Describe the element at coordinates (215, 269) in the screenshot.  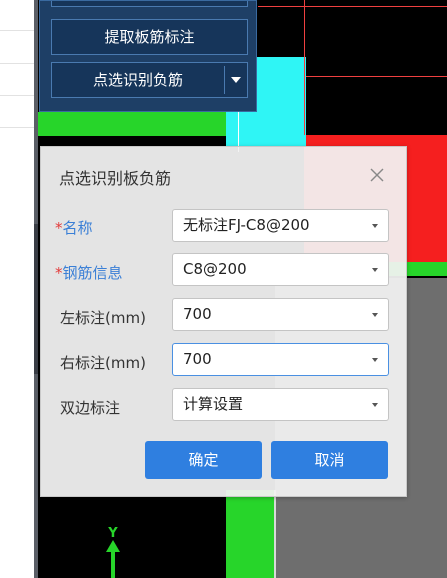
I see `rebar-info-value: C8@200` at that location.